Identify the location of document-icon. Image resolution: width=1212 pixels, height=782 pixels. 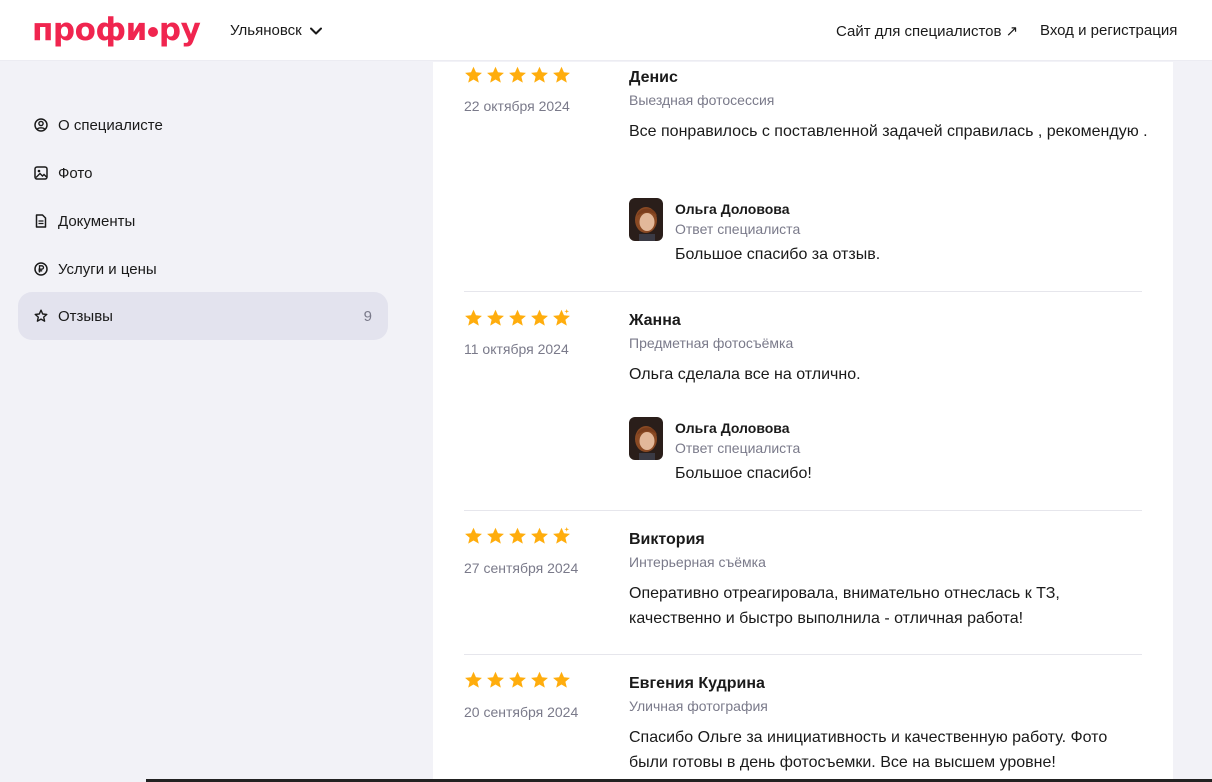
(41, 221).